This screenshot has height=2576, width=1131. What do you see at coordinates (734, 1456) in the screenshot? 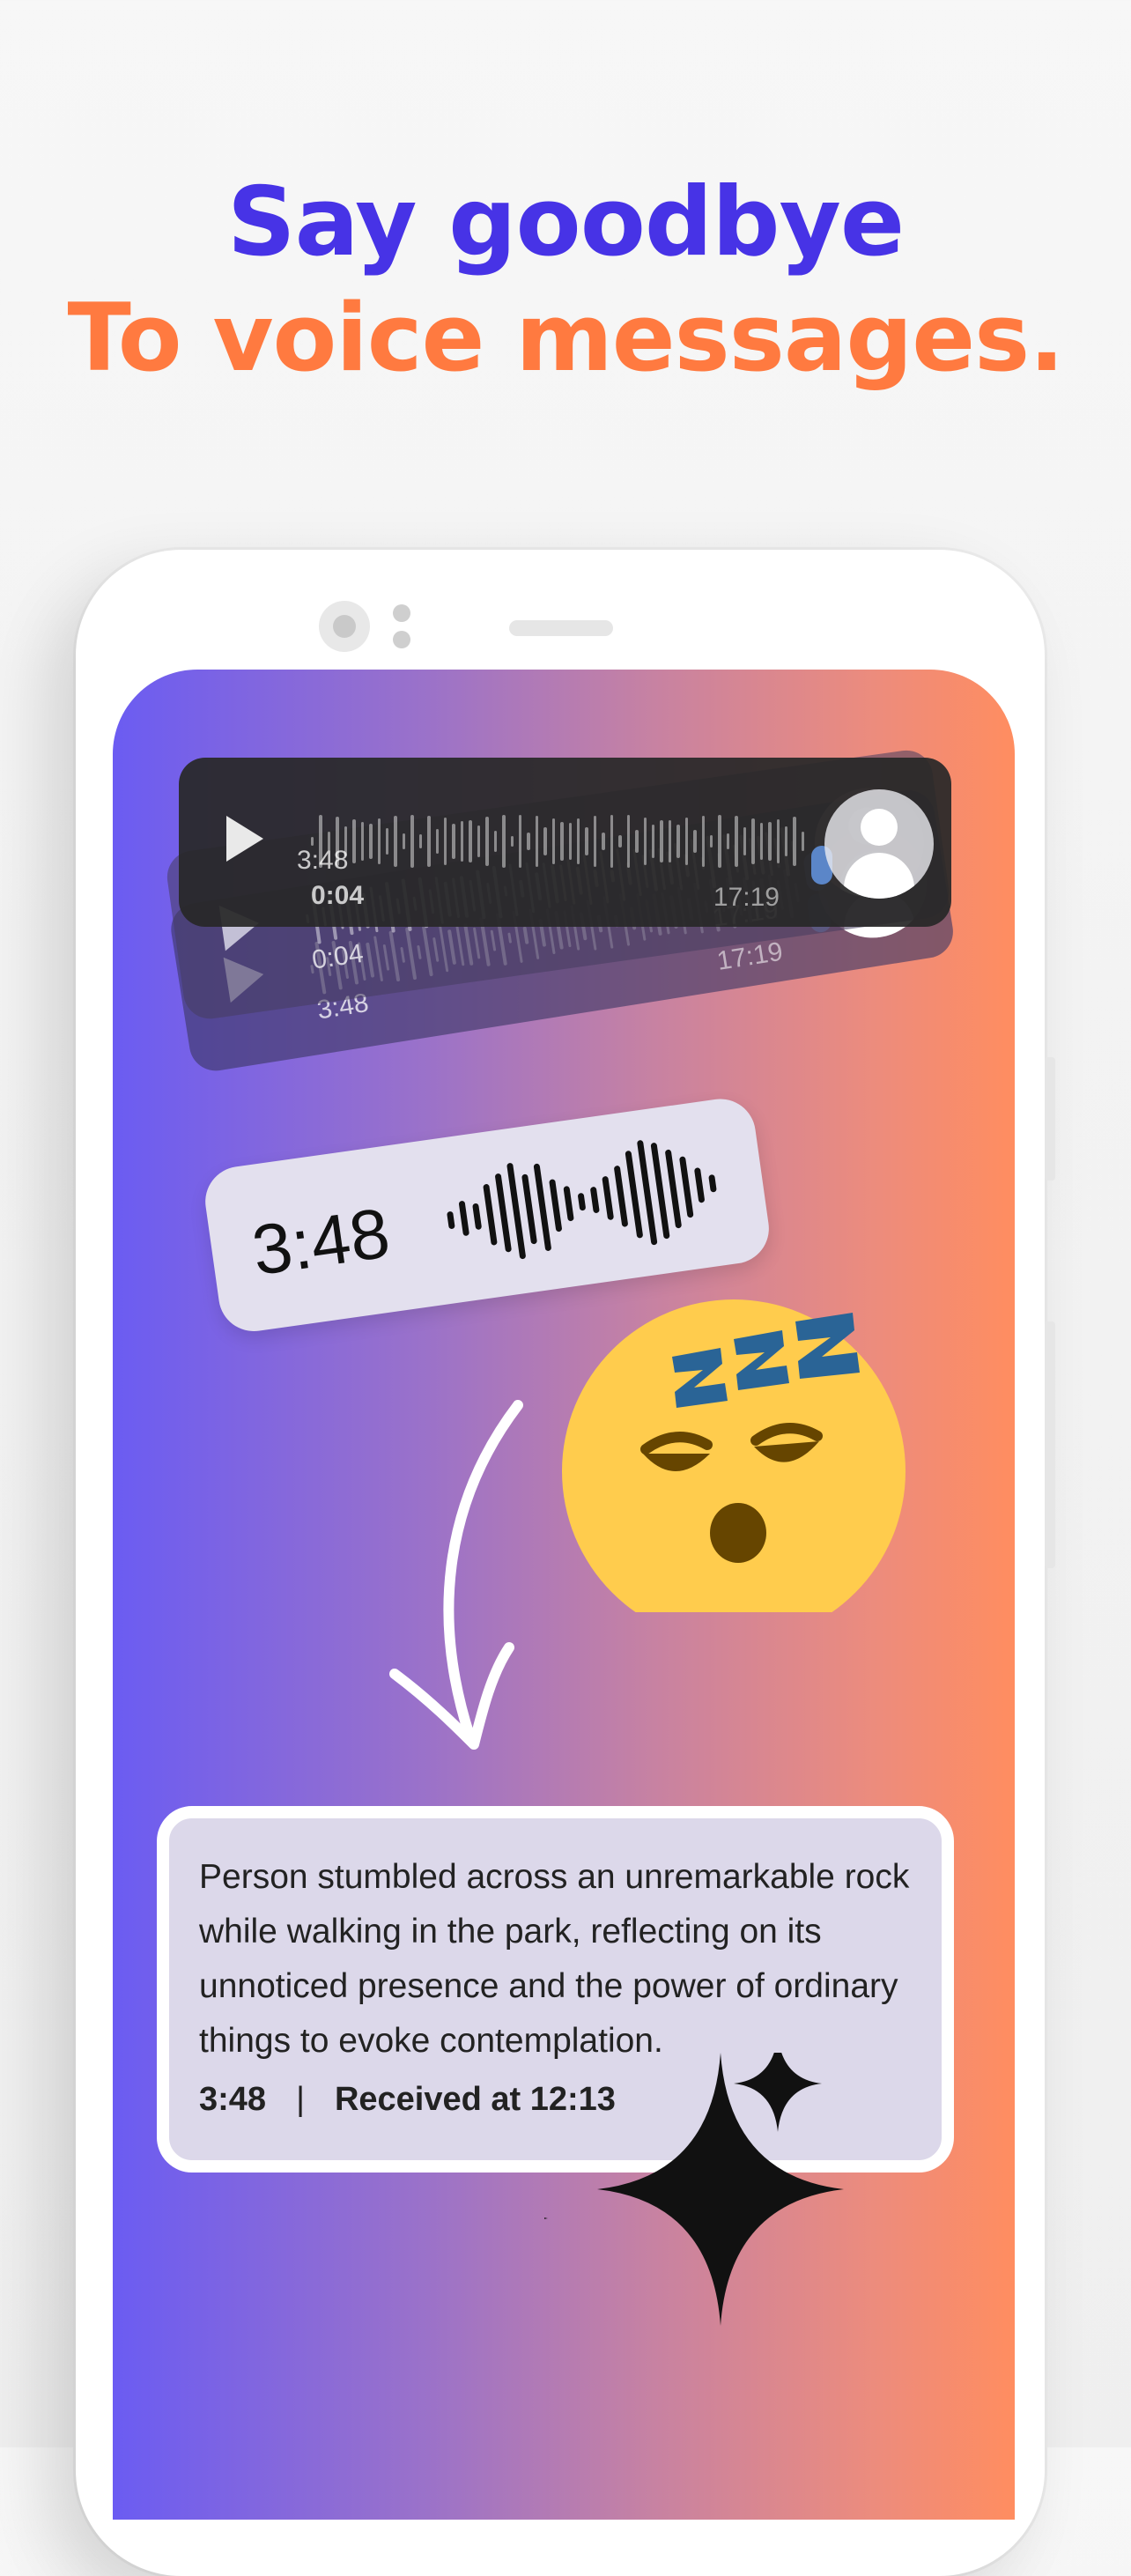
I see `sleeping-face-emoji` at bounding box center [734, 1456].